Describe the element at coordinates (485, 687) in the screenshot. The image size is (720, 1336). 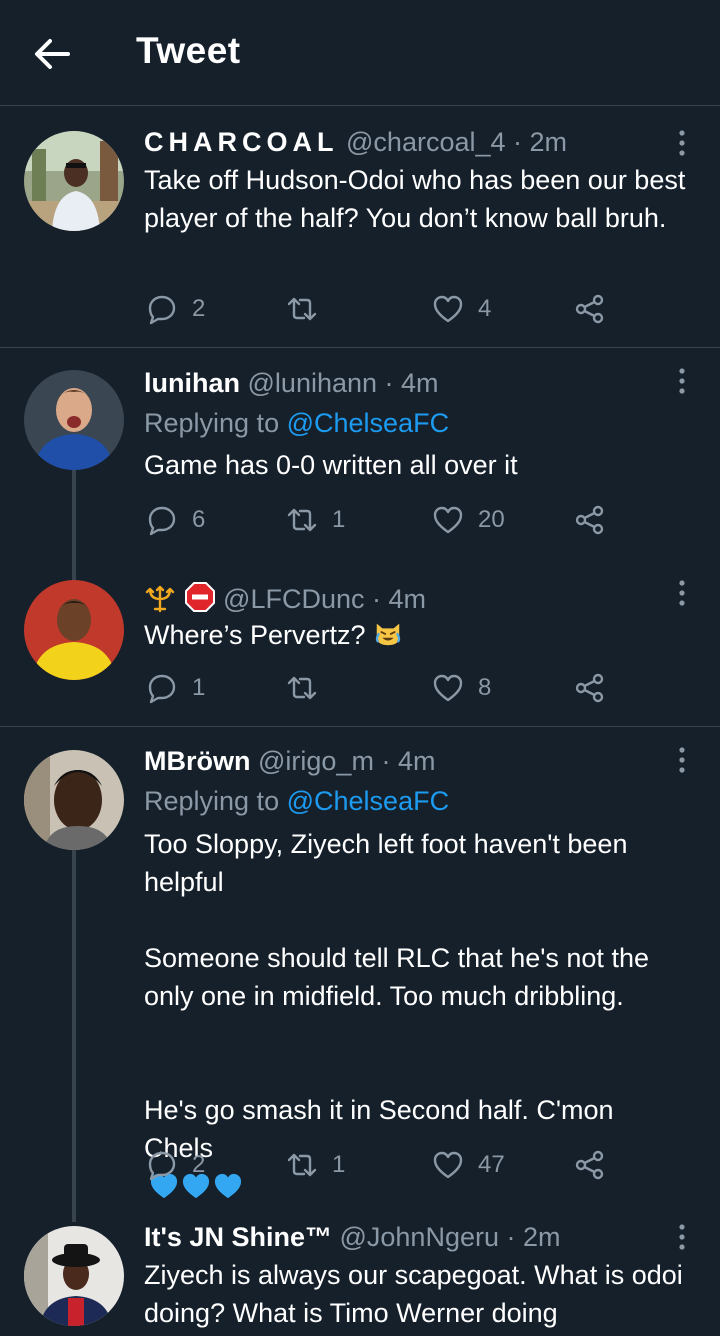
I see `like-count: 8` at that location.